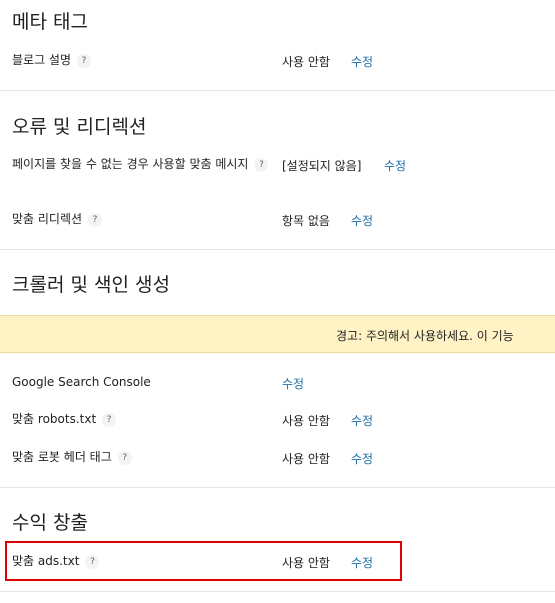 The height and width of the screenshot is (603, 555). I want to click on warning-banner: 경고: 주의해서 사용하세요. 이 기능, so click(277, 334).